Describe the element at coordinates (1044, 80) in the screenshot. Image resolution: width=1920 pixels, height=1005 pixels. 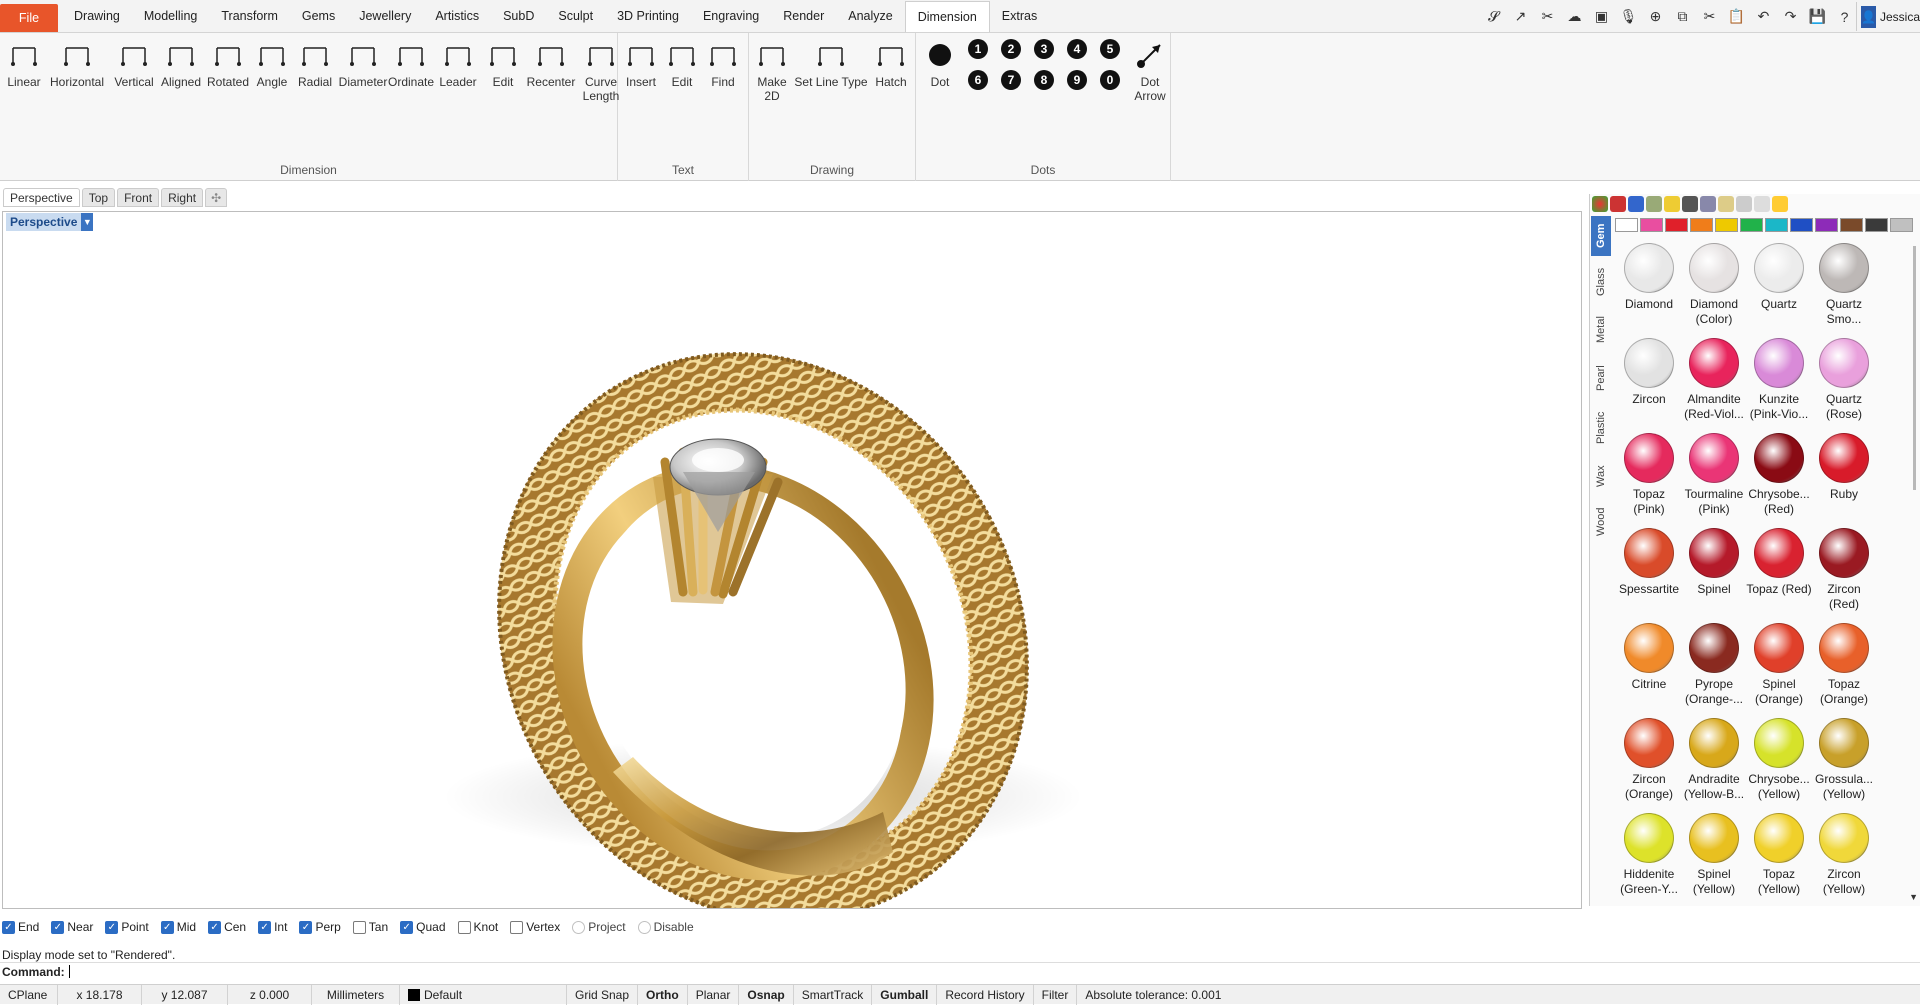
I see `dot-number-8: 8` at that location.